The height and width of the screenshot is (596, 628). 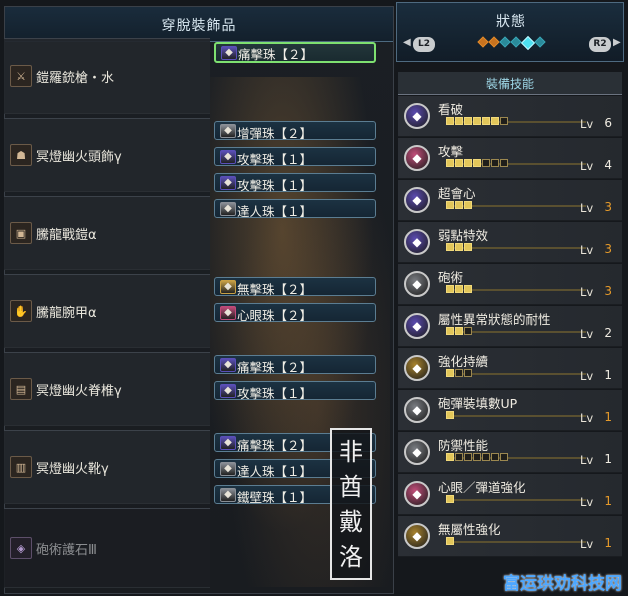 I want to click on jewel-name: 達人珠【１】, so click(x=275, y=211).